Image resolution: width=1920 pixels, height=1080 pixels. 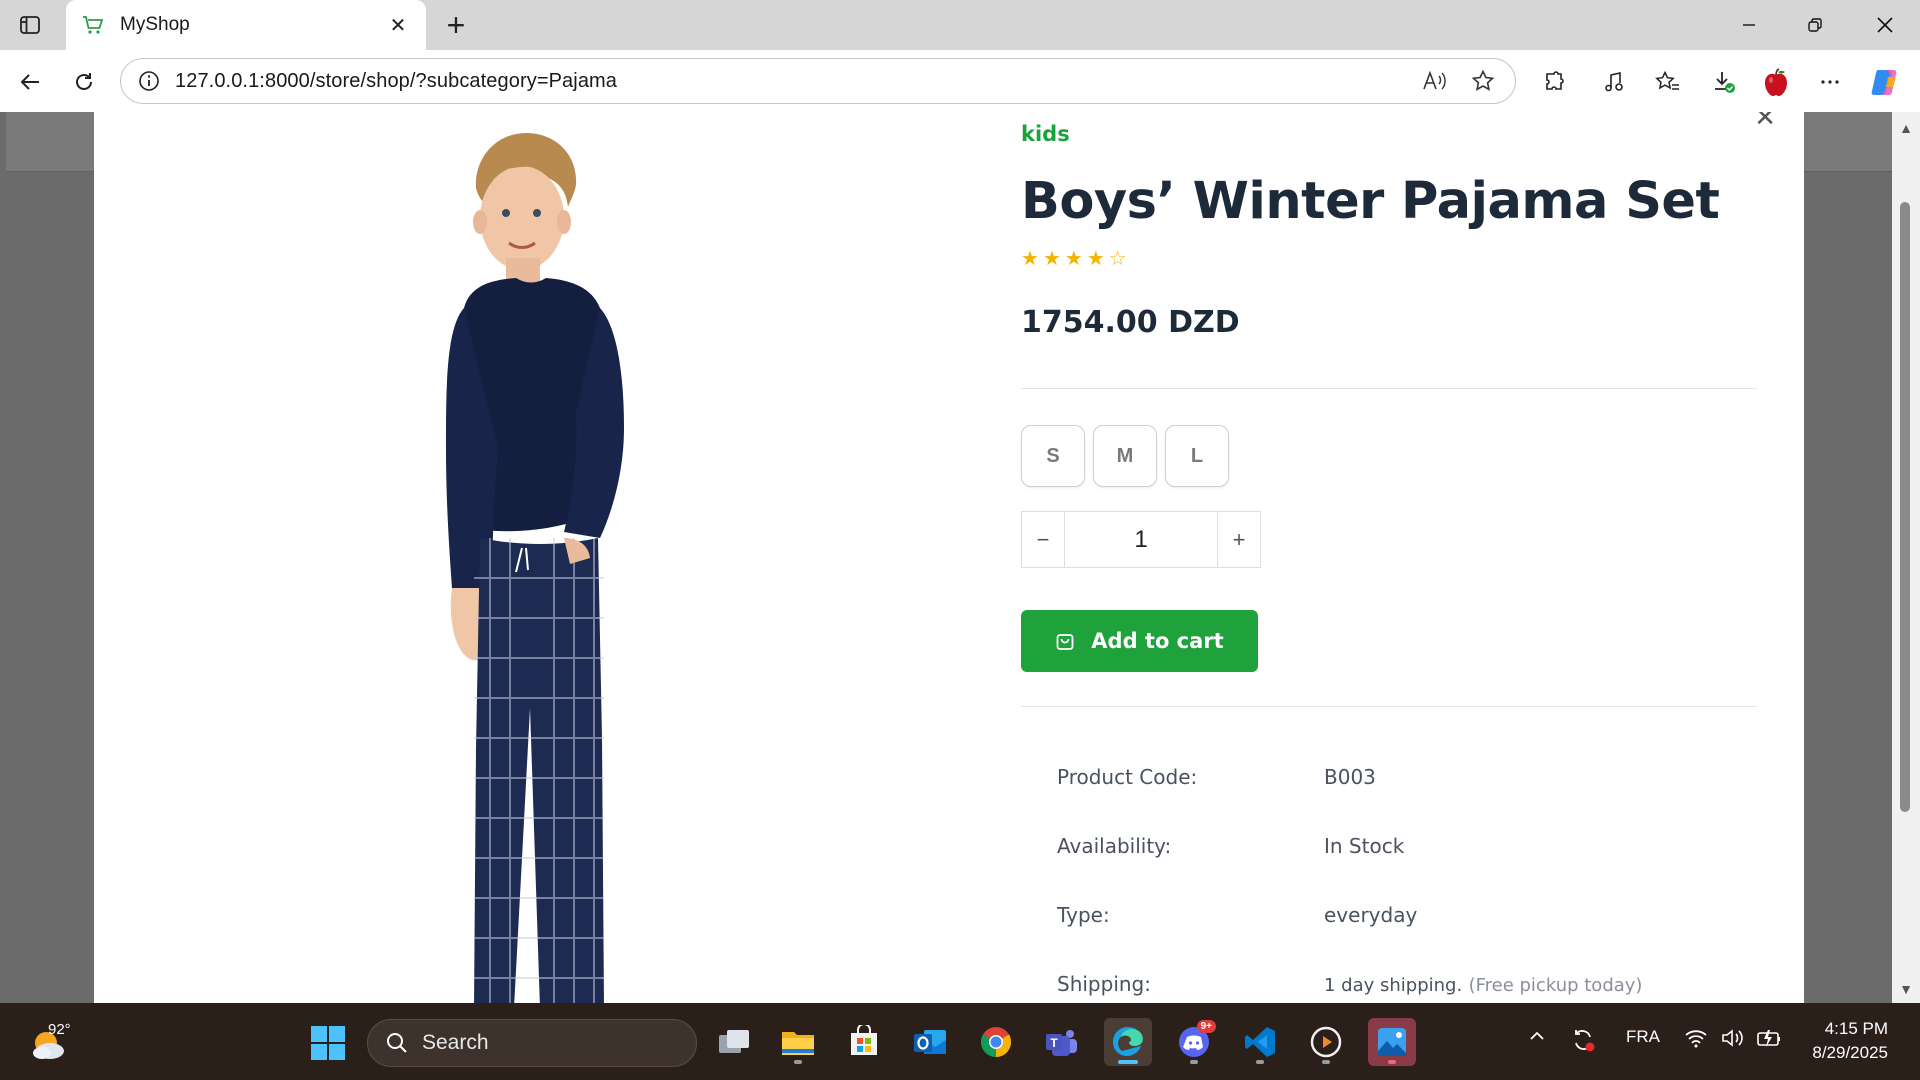 I want to click on edge-button, so click(x=1128, y=1042).